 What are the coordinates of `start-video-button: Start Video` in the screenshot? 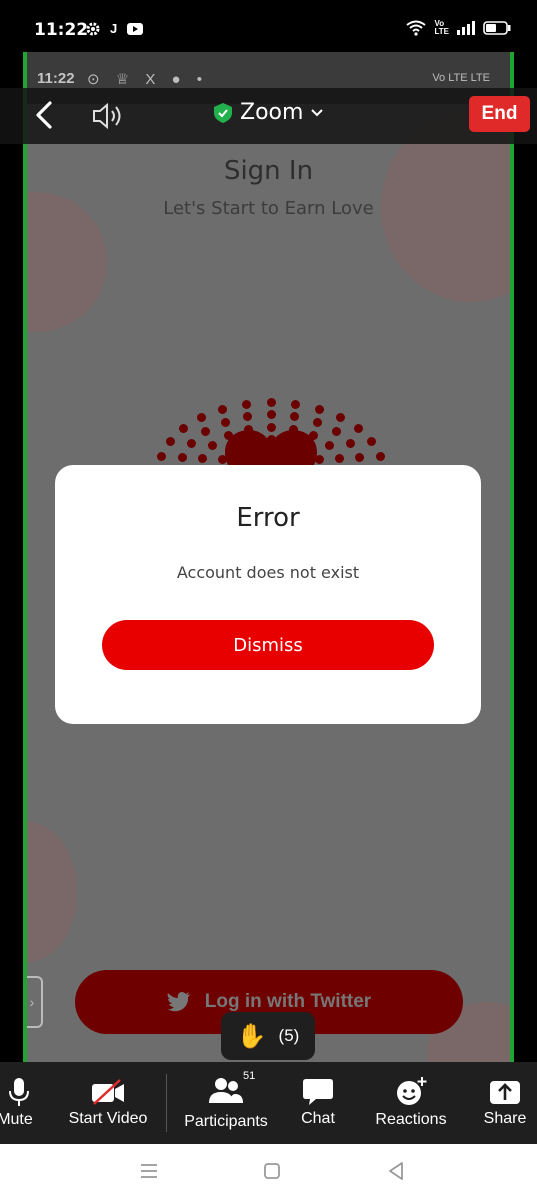 It's located at (108, 1103).